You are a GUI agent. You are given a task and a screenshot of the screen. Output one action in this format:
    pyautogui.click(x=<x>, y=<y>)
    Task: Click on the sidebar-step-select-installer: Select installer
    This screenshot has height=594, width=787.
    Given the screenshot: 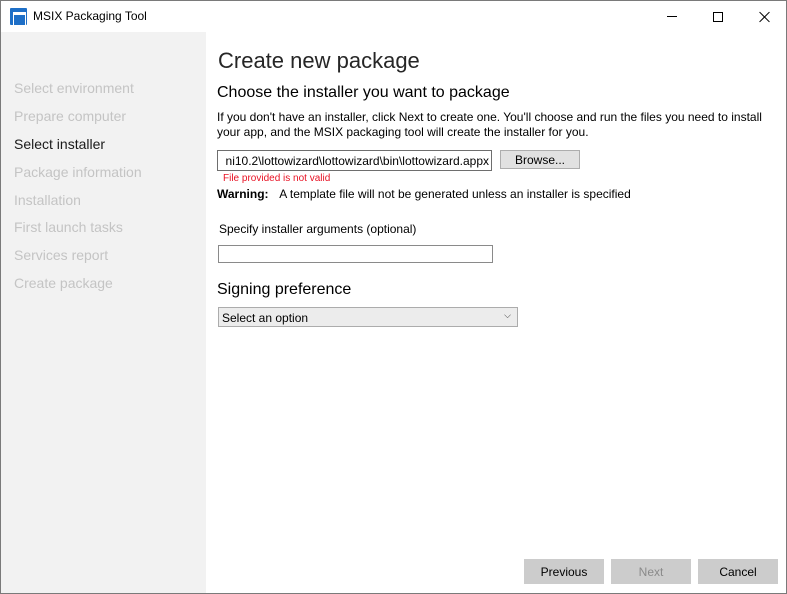 What is the action you would take?
    pyautogui.click(x=60, y=144)
    